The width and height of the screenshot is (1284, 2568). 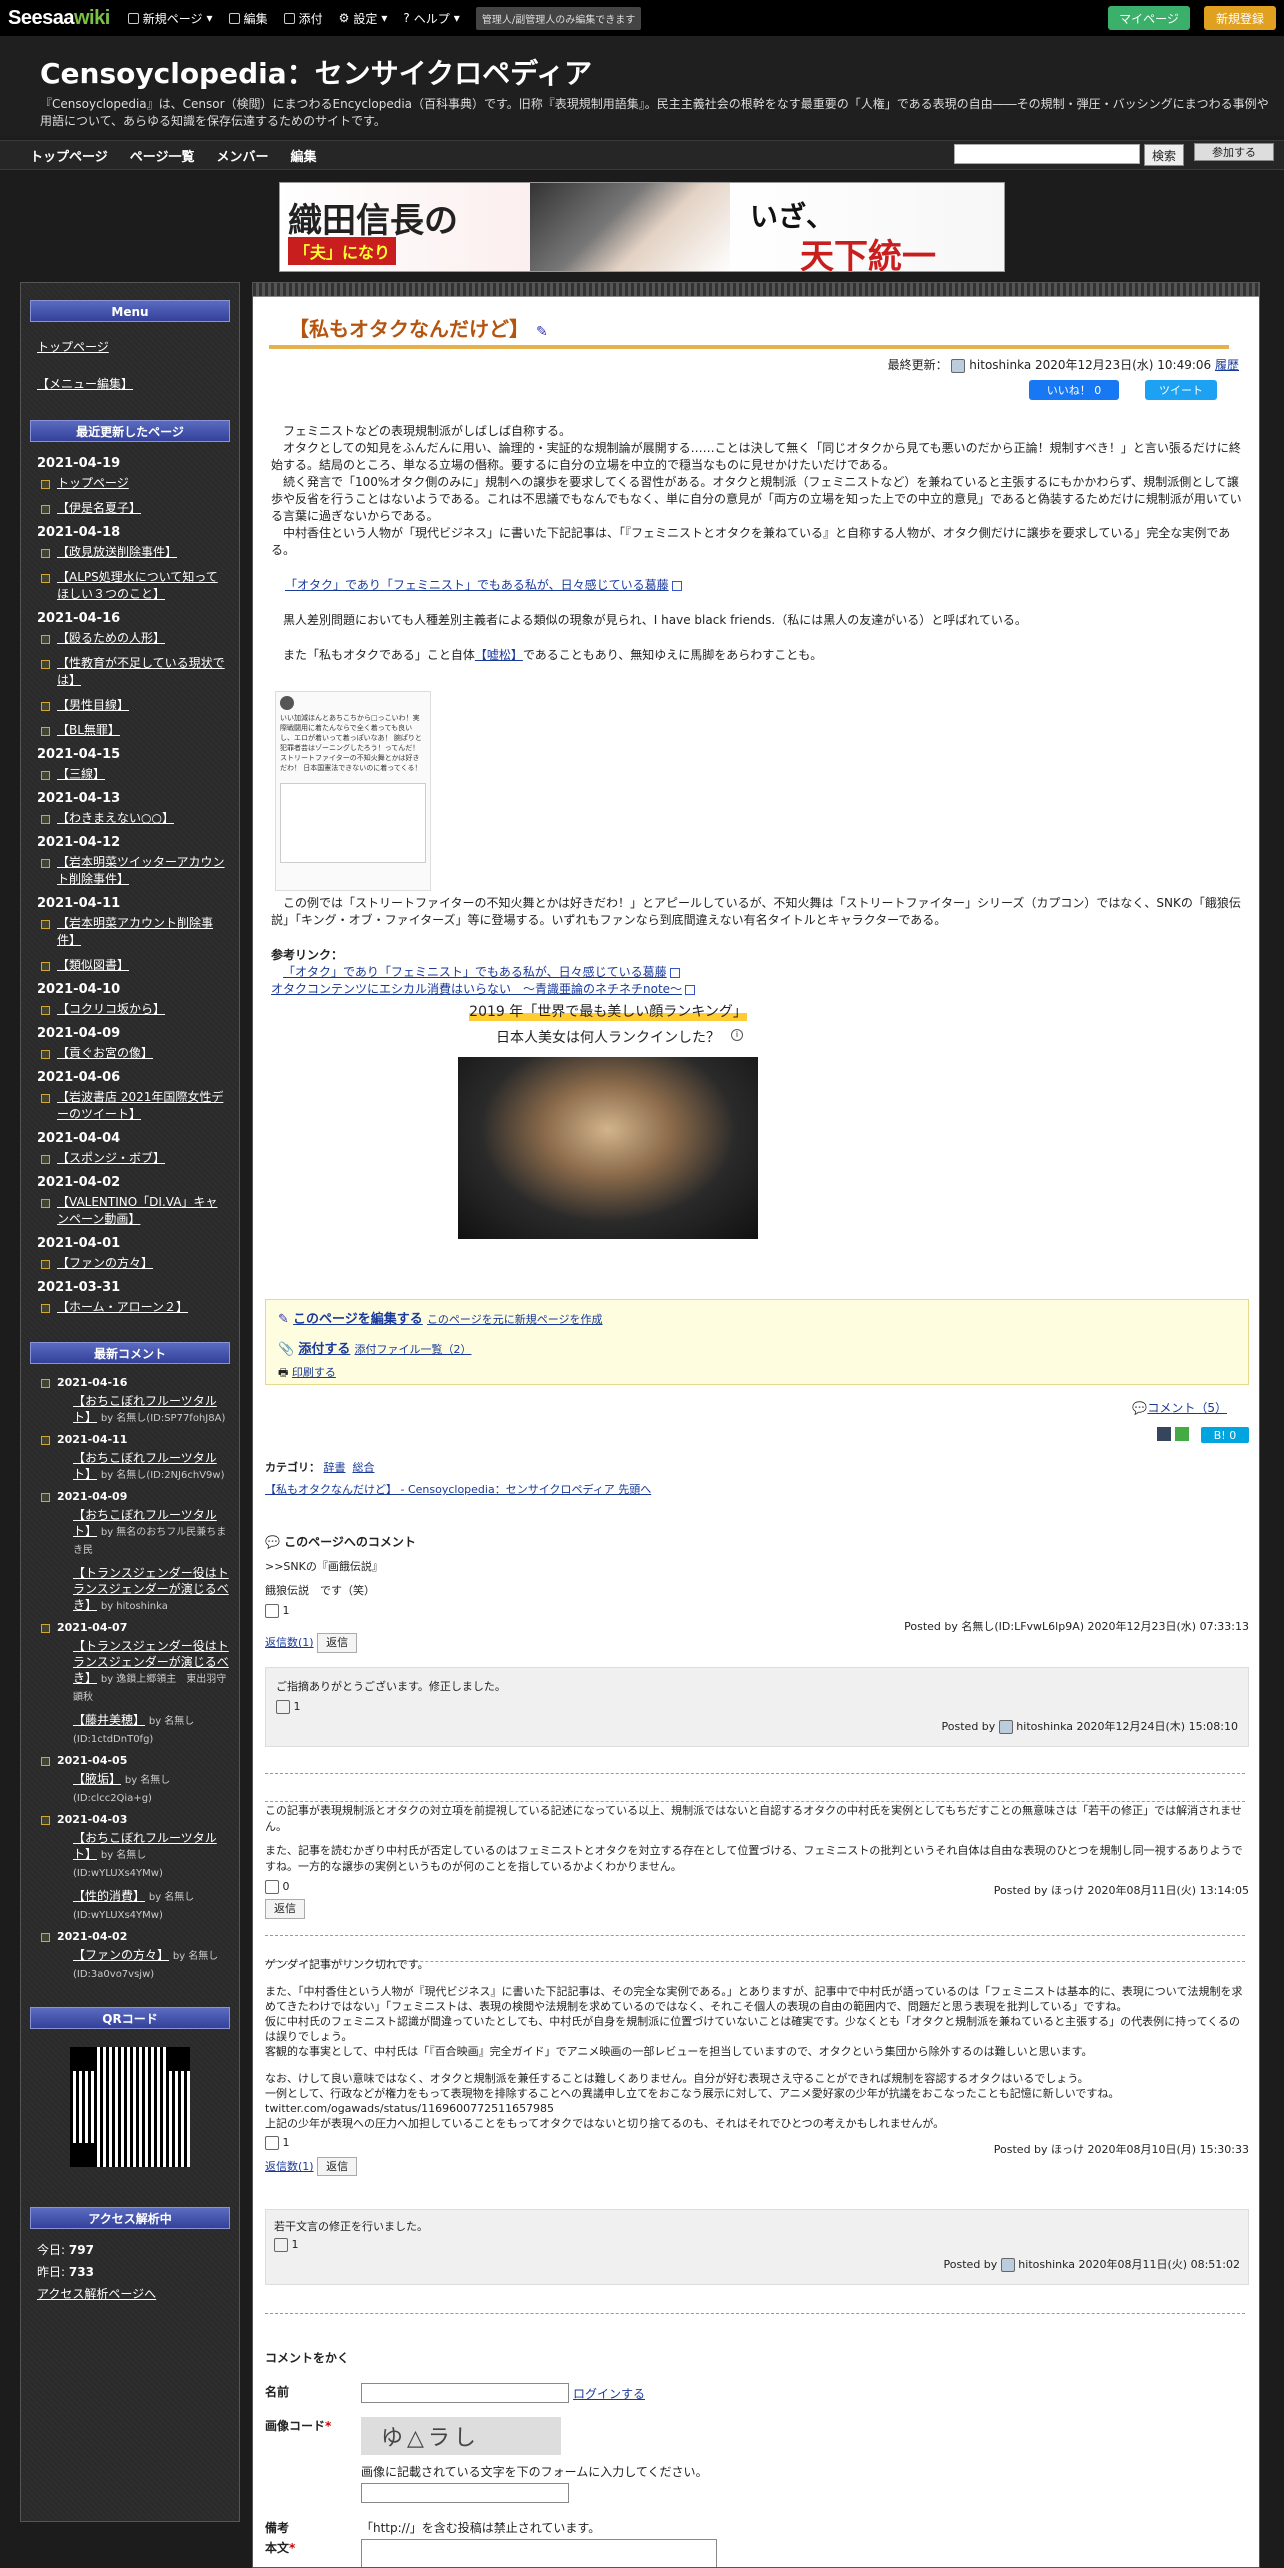 I want to click on recent-page-link: 【伊是名夏子】, so click(x=130, y=508).